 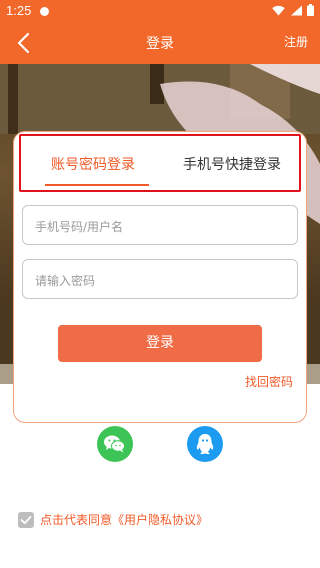 I want to click on wechat-icon, so click(x=114, y=444).